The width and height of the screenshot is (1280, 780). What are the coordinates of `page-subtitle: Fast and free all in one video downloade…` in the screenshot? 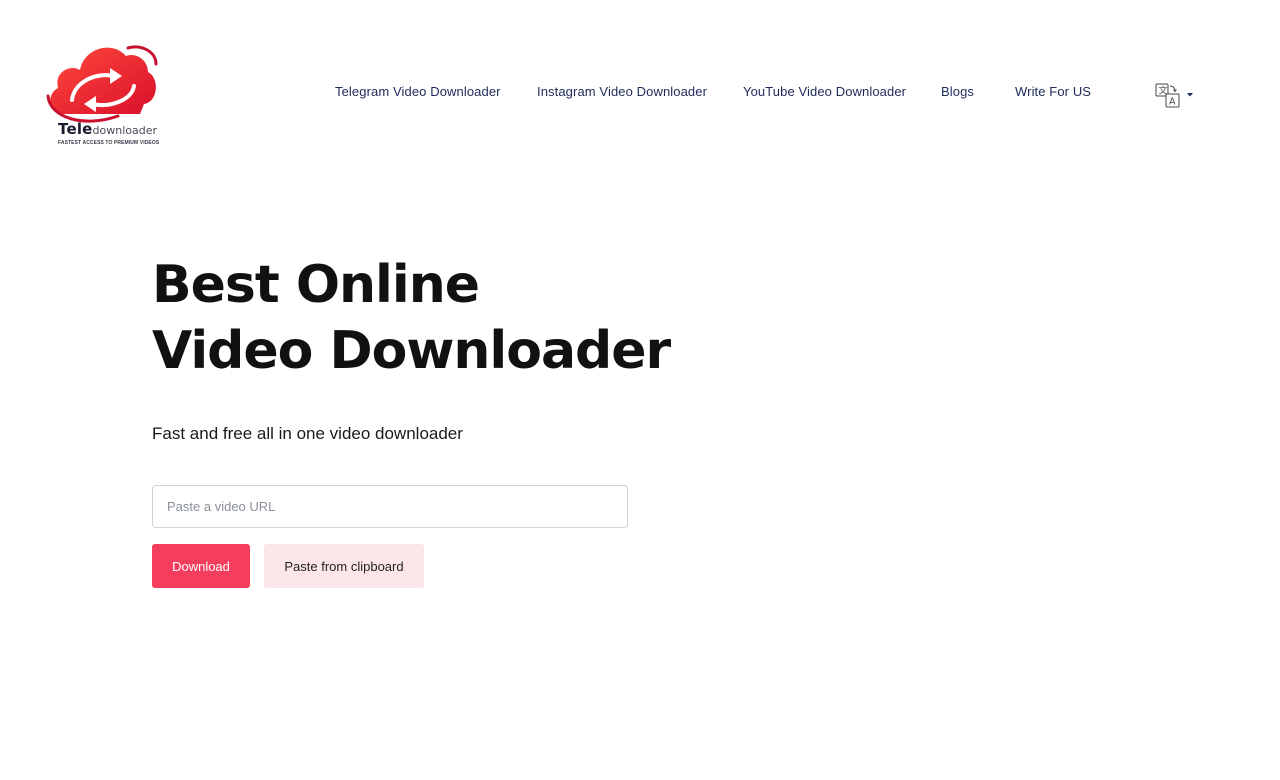 It's located at (307, 433).